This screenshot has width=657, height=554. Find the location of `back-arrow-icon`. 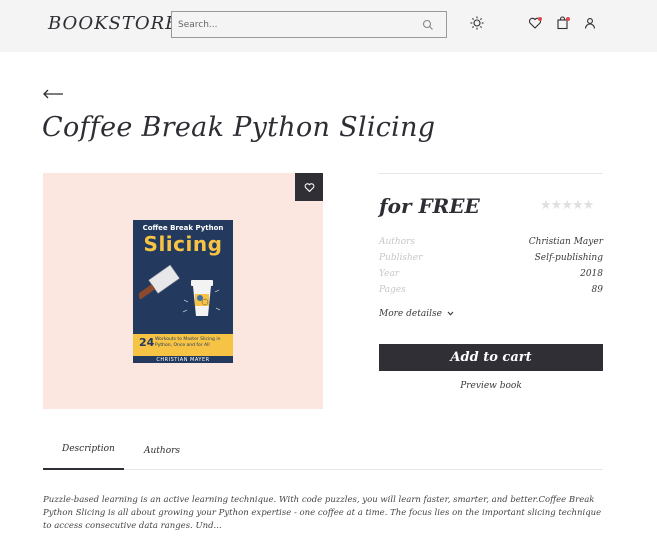

back-arrow-icon is located at coordinates (53, 94).